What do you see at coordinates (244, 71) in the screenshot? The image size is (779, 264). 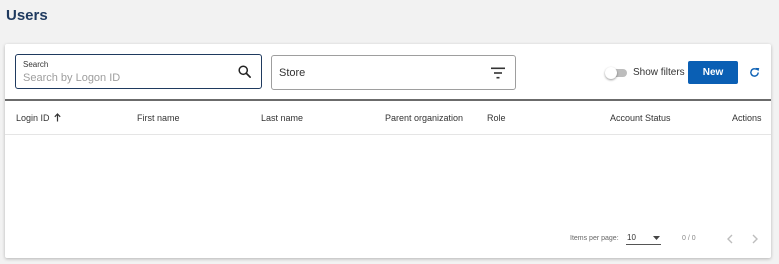 I see `search-icon` at bounding box center [244, 71].